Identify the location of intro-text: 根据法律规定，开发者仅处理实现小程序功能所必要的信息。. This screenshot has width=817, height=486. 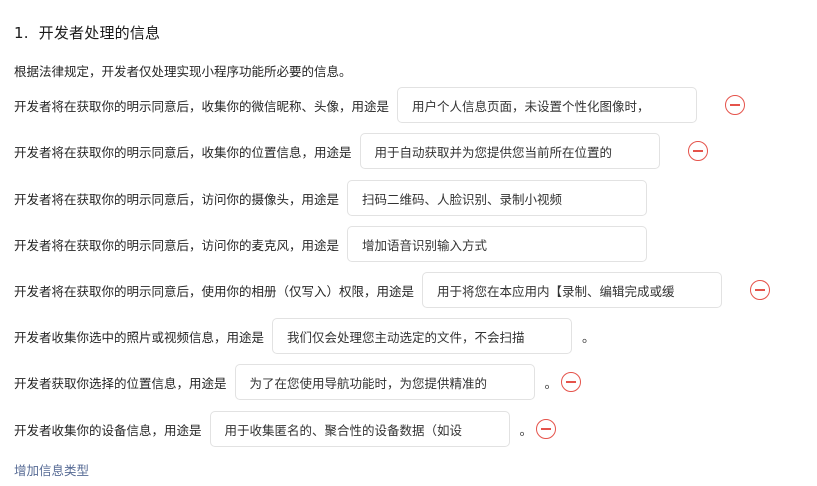
(183, 71).